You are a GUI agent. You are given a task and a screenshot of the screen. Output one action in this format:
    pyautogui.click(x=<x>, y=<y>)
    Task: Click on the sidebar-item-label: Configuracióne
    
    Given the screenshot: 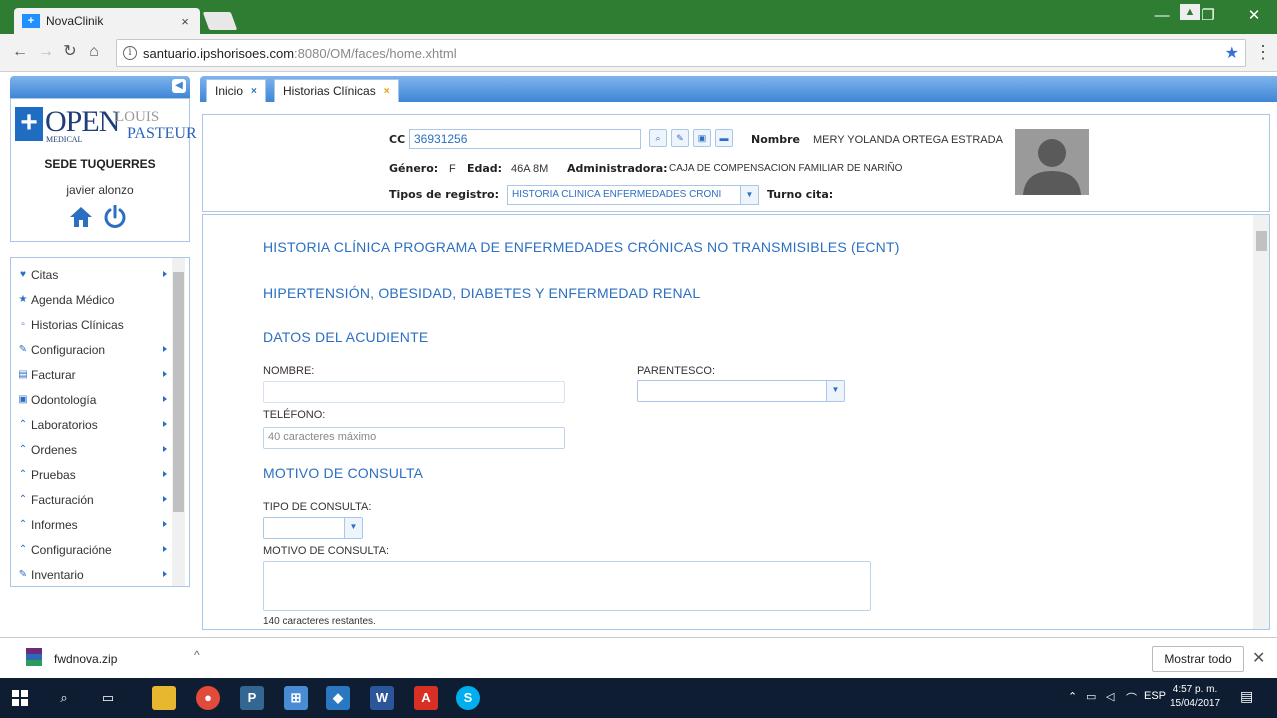 What is the action you would take?
    pyautogui.click(x=71, y=549)
    